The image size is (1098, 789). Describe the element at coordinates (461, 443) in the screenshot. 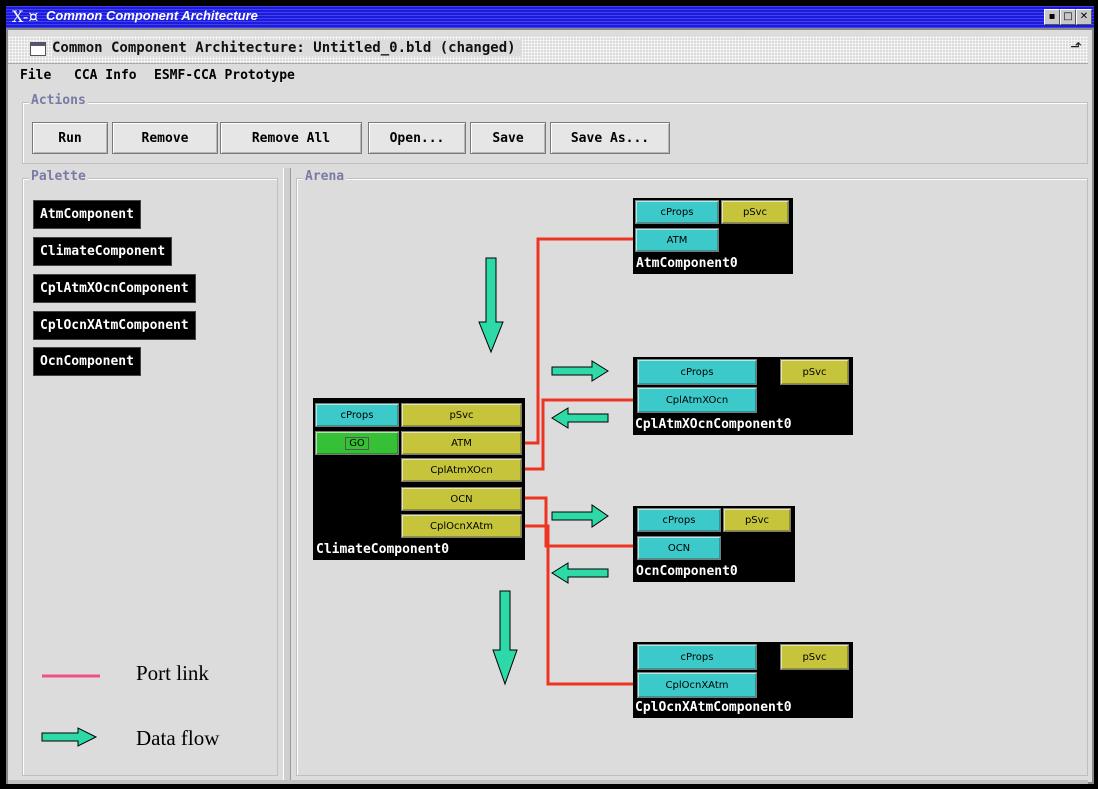

I see `climate-uses-atm: ATM` at that location.